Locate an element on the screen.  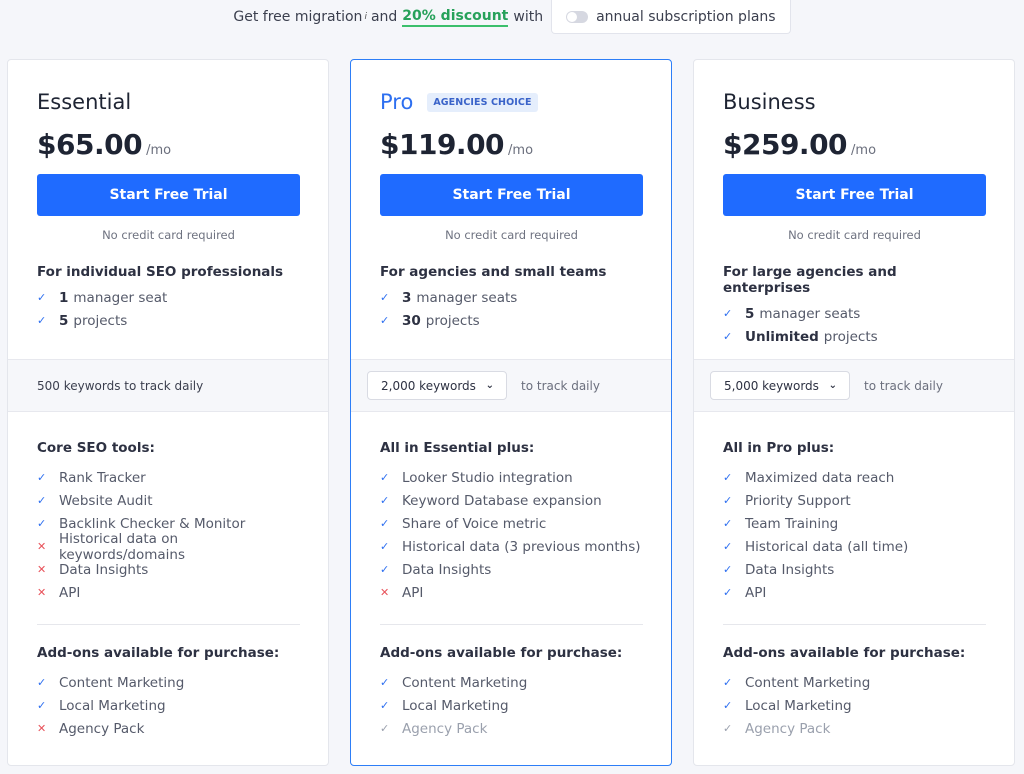
plan-price: $259.00 is located at coordinates (785, 144).